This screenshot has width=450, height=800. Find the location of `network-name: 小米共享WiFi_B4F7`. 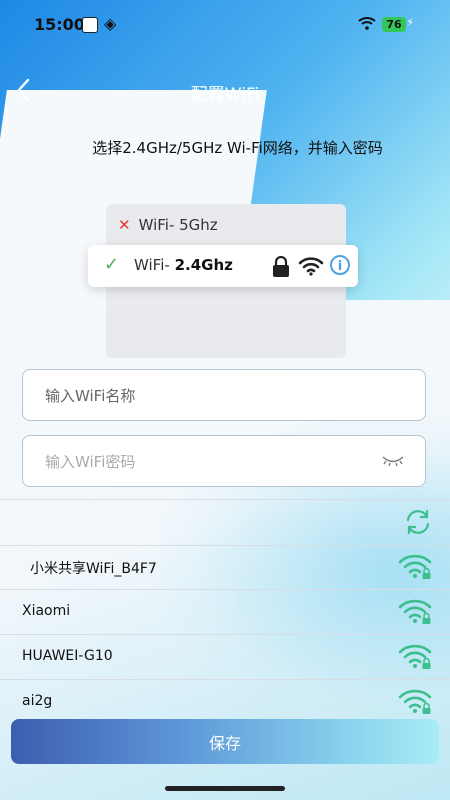

network-name: 小米共享WiFi_B4F7 is located at coordinates (93, 569).